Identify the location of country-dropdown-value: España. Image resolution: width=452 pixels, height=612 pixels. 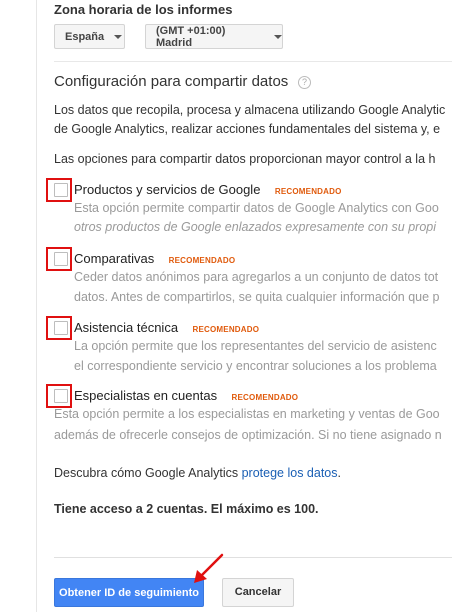
(85, 36).